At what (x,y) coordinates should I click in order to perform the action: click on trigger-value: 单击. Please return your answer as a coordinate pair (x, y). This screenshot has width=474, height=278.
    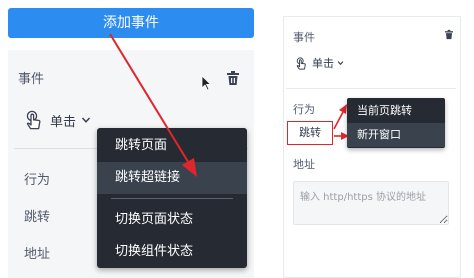
    Looking at the image, I should click on (63, 122).